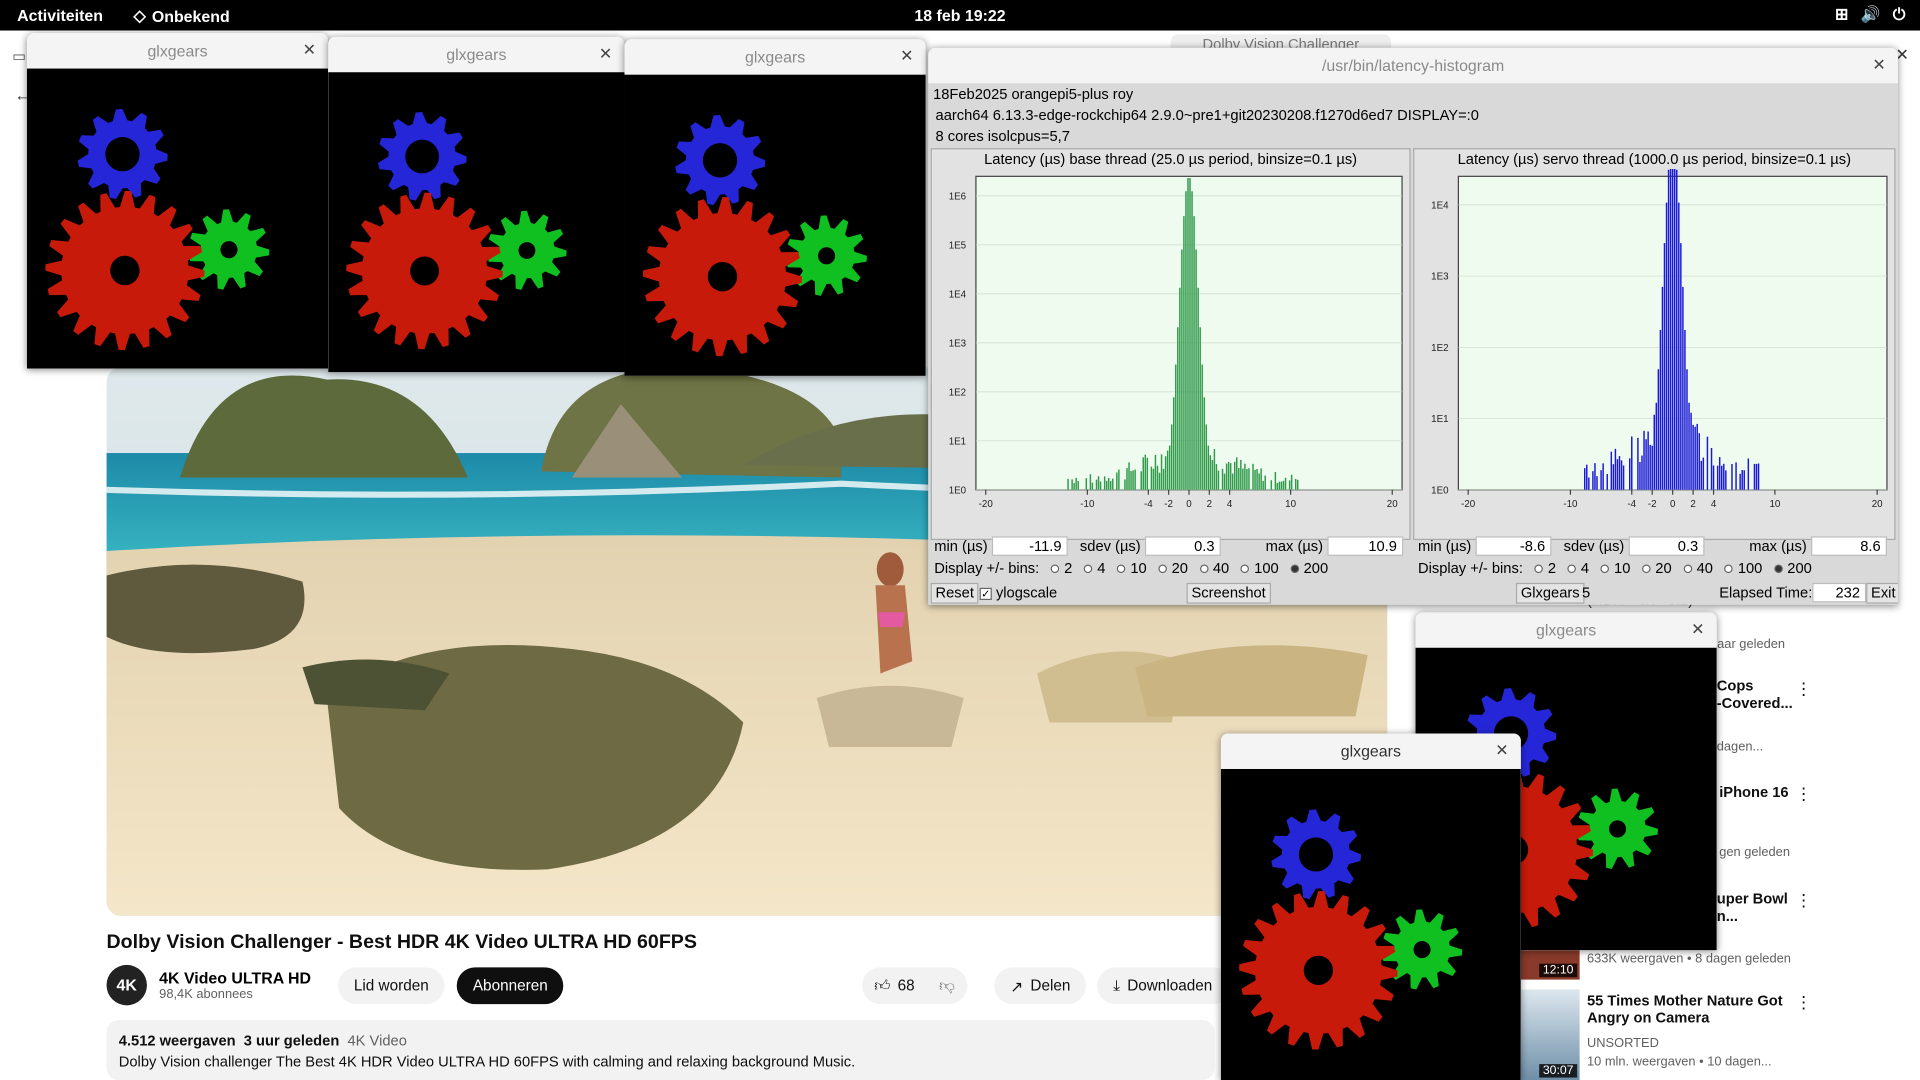 The width and height of the screenshot is (1920, 1080). What do you see at coordinates (1586, 593) in the screenshot?
I see `glxgears-count: 5` at bounding box center [1586, 593].